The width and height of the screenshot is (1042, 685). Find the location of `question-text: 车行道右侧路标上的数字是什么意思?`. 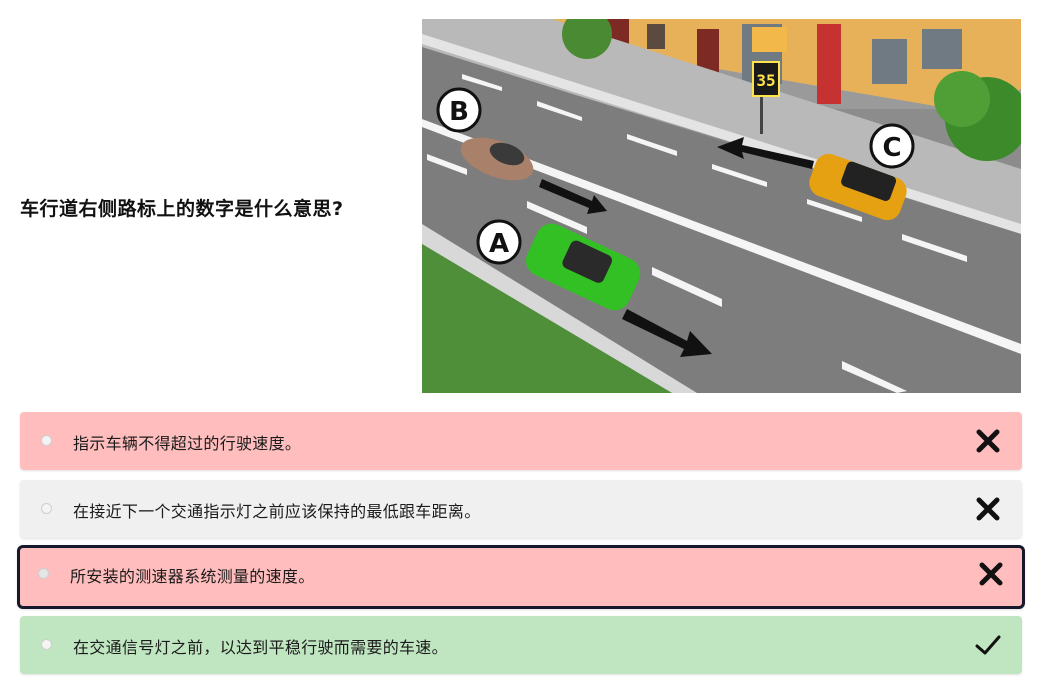

question-text: 车行道右侧路标上的数字是什么意思? is located at coordinates (182, 209).